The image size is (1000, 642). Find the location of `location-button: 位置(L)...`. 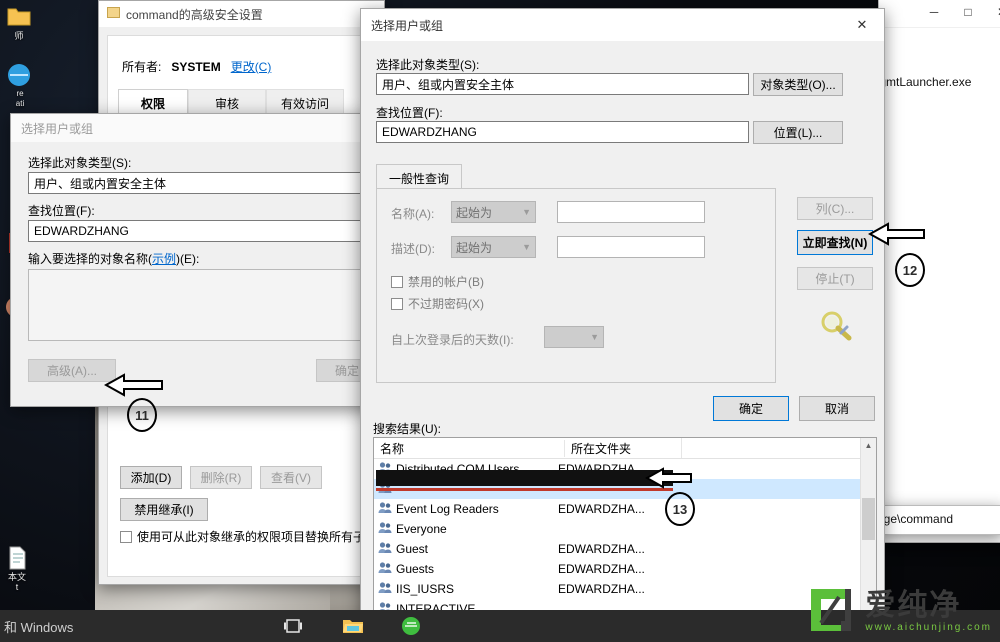

location-button: 位置(L)... is located at coordinates (798, 132).